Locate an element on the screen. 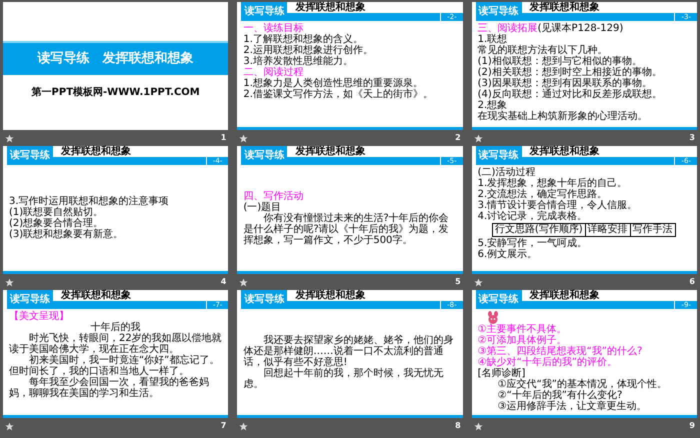 The width and height of the screenshot is (700, 438). slide-paragraph: ③运用修辞手法，让文章更生动。 is located at coordinates (572, 406).